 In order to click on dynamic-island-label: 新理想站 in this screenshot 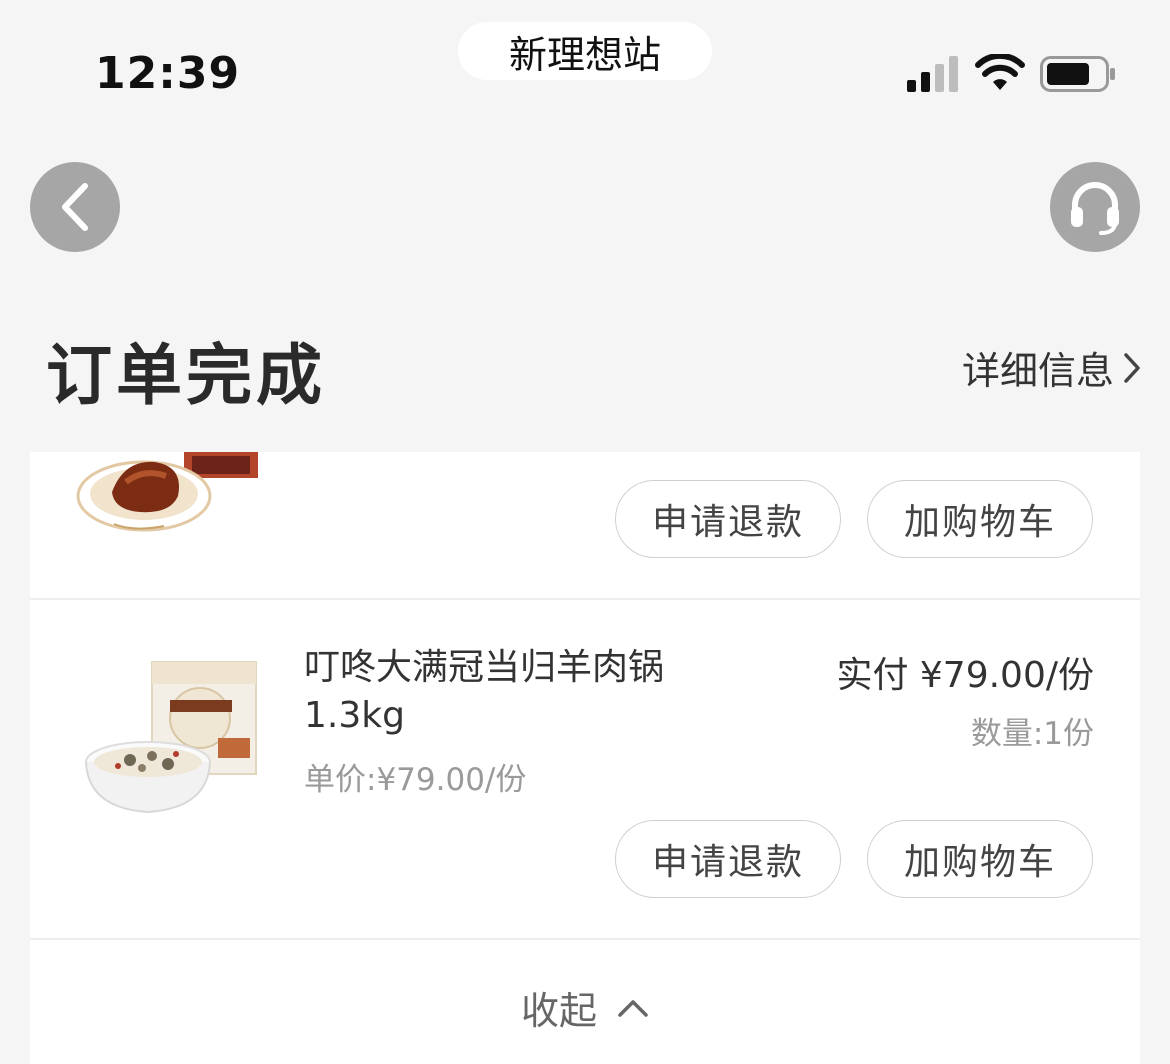, I will do `click(585, 51)`.